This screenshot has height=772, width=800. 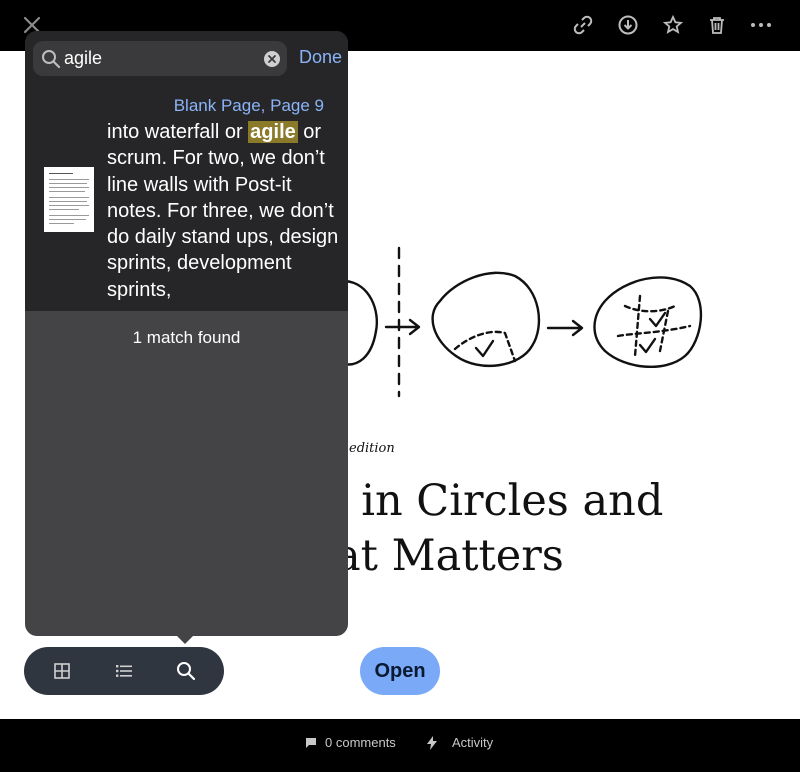 I want to click on star-icon, so click(x=673, y=25).